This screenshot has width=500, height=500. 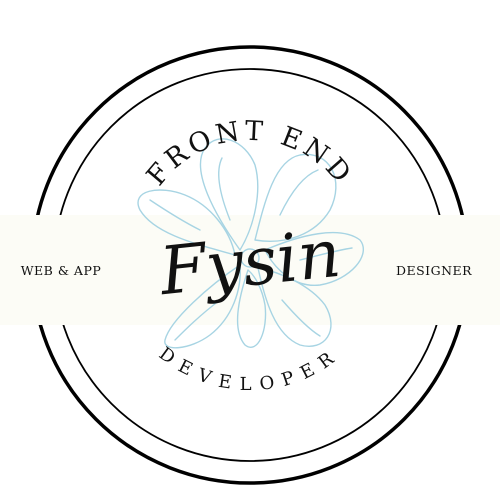 I want to click on top-arc-text: FRONT END, so click(x=250, y=154).